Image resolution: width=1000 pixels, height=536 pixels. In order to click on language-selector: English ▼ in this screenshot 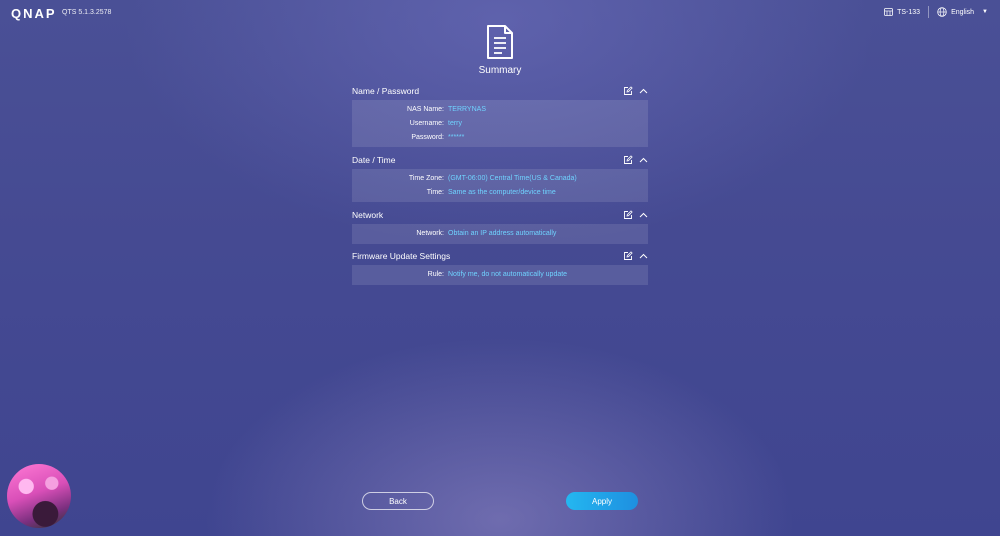, I will do `click(962, 12)`.